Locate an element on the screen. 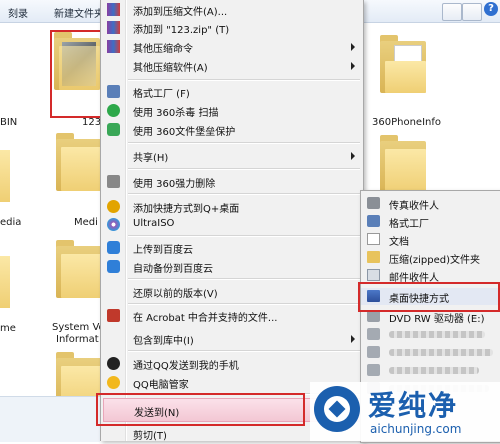 This screenshot has width=500, height=444. menu-item-share: 共享(H) is located at coordinates (232, 156).